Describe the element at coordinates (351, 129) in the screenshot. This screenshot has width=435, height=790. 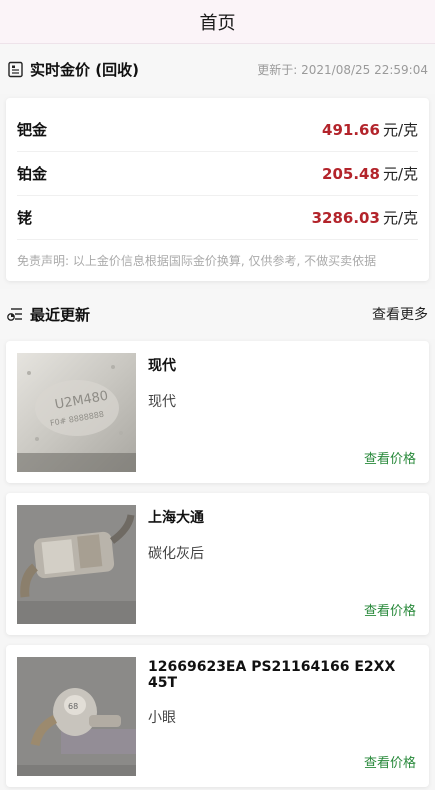
I see `metal-price: 491.66` at that location.